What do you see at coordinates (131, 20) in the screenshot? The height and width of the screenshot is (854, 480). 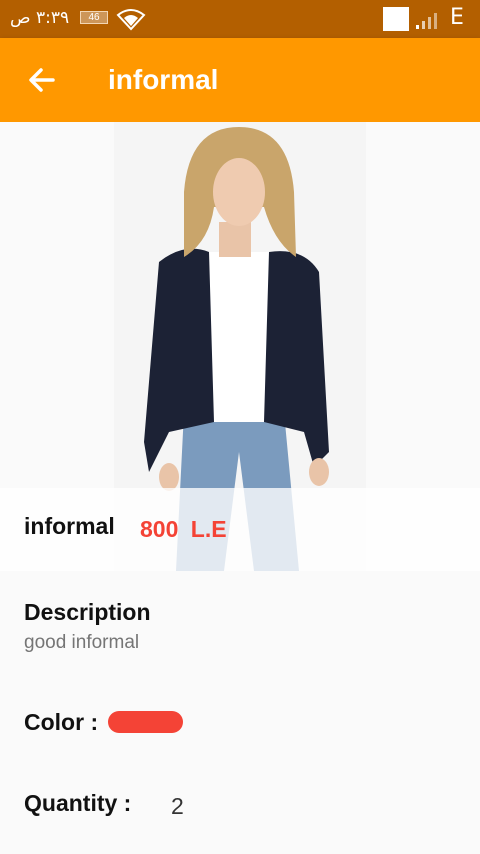 I see `wifi-icon` at bounding box center [131, 20].